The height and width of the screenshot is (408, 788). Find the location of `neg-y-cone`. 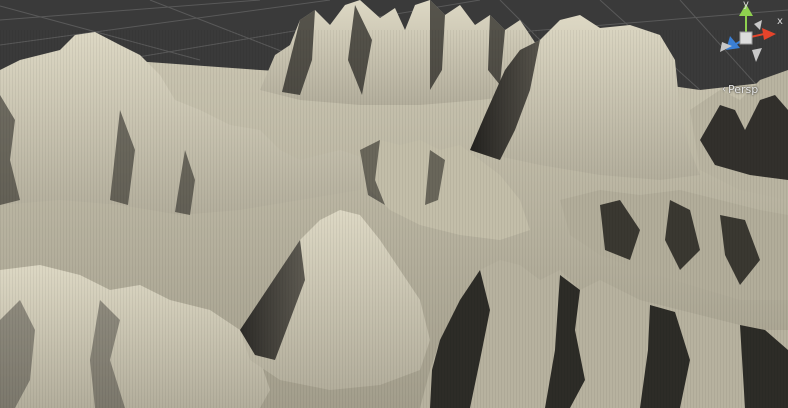

neg-y-cone is located at coordinates (758, 25).